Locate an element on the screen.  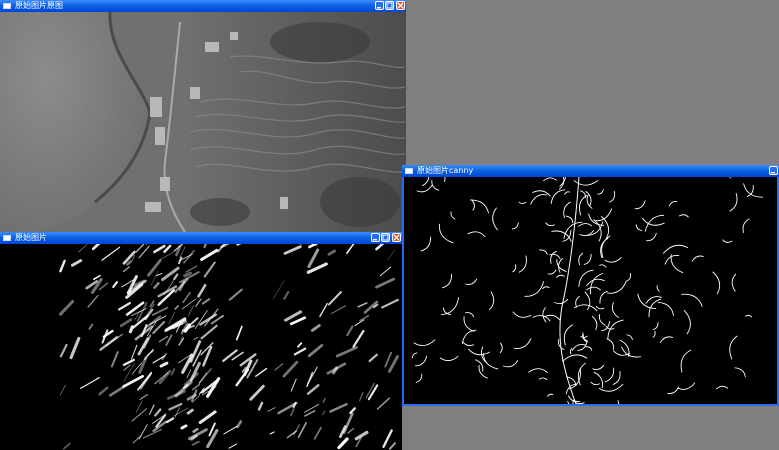
titlebar-original: 原始图片原图 is located at coordinates (203, 6).